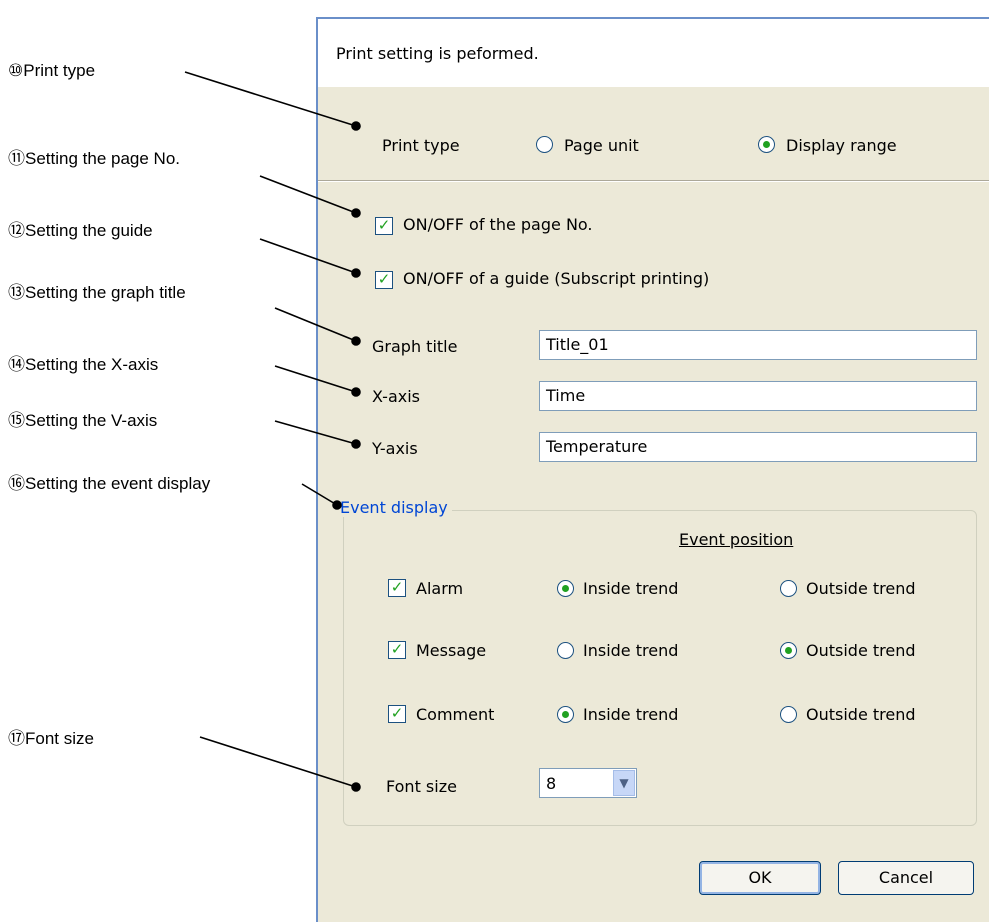  What do you see at coordinates (906, 878) in the screenshot?
I see `cancel-button: Cancel` at bounding box center [906, 878].